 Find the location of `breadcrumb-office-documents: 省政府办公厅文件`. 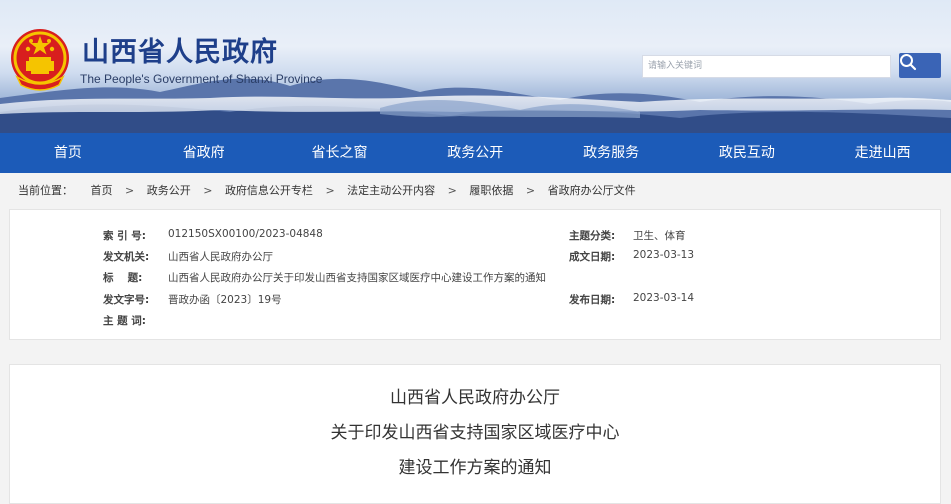

breadcrumb-office-documents: 省政府办公厅文件 is located at coordinates (592, 191).